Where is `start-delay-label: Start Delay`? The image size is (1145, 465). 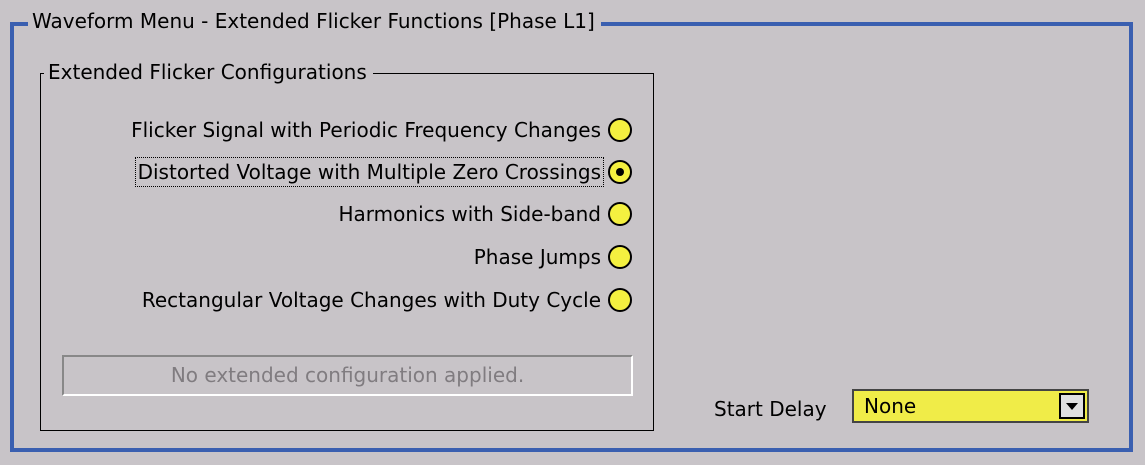
start-delay-label: Start Delay is located at coordinates (770, 409).